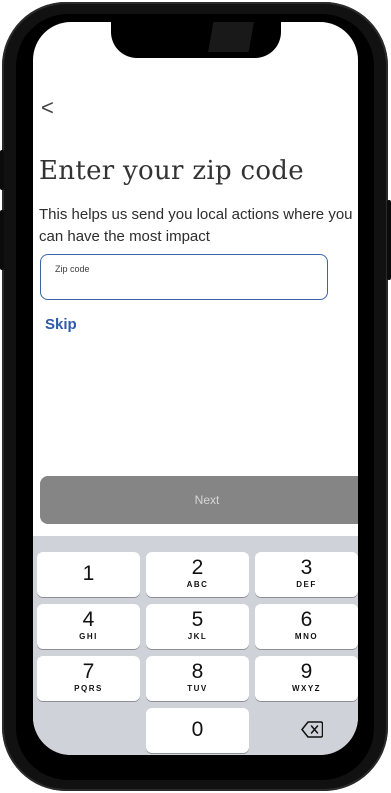 Image resolution: width=391 pixels, height=793 pixels. What do you see at coordinates (184, 277) in the screenshot?
I see `zip-code-field: Zip code` at bounding box center [184, 277].